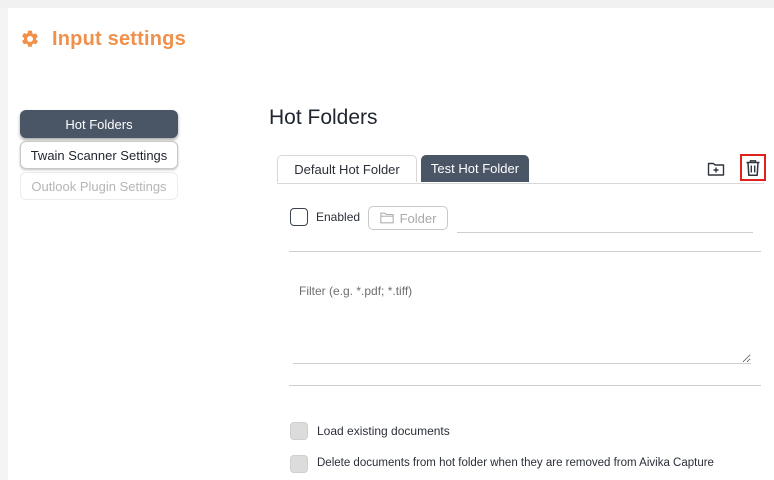 The width and height of the screenshot is (774, 480). I want to click on filter-input, so click(522, 322).